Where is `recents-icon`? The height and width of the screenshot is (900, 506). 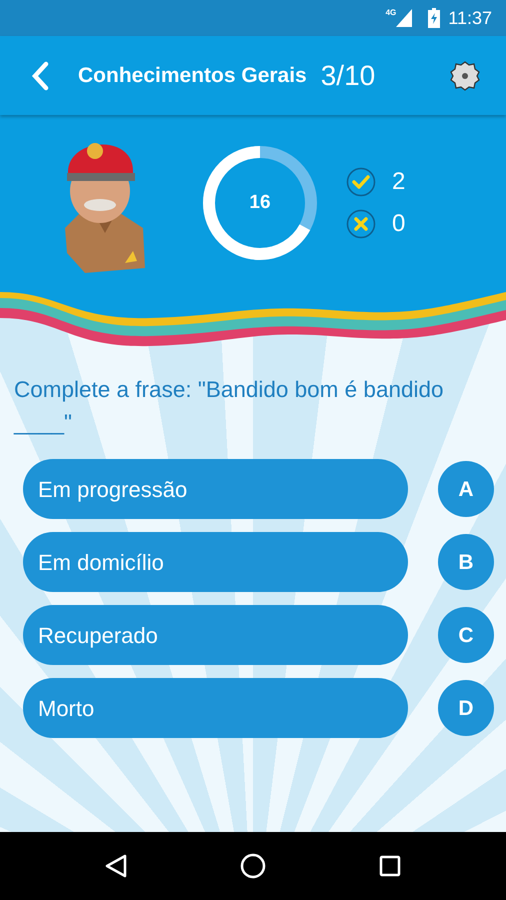
recents-icon is located at coordinates (390, 866).